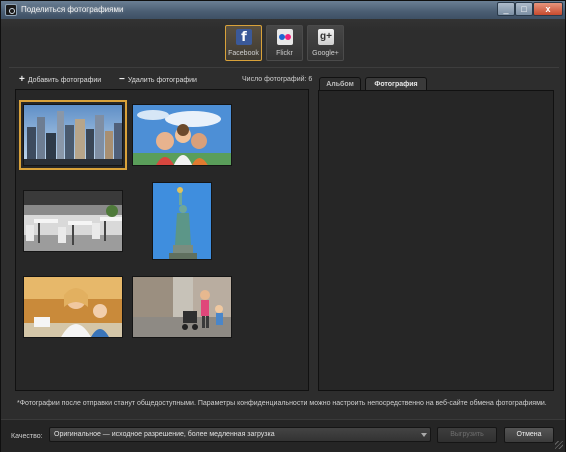 This screenshot has width=566, height=452. Describe the element at coordinates (467, 435) in the screenshot. I see `upload-button: Выгрузить` at that location.